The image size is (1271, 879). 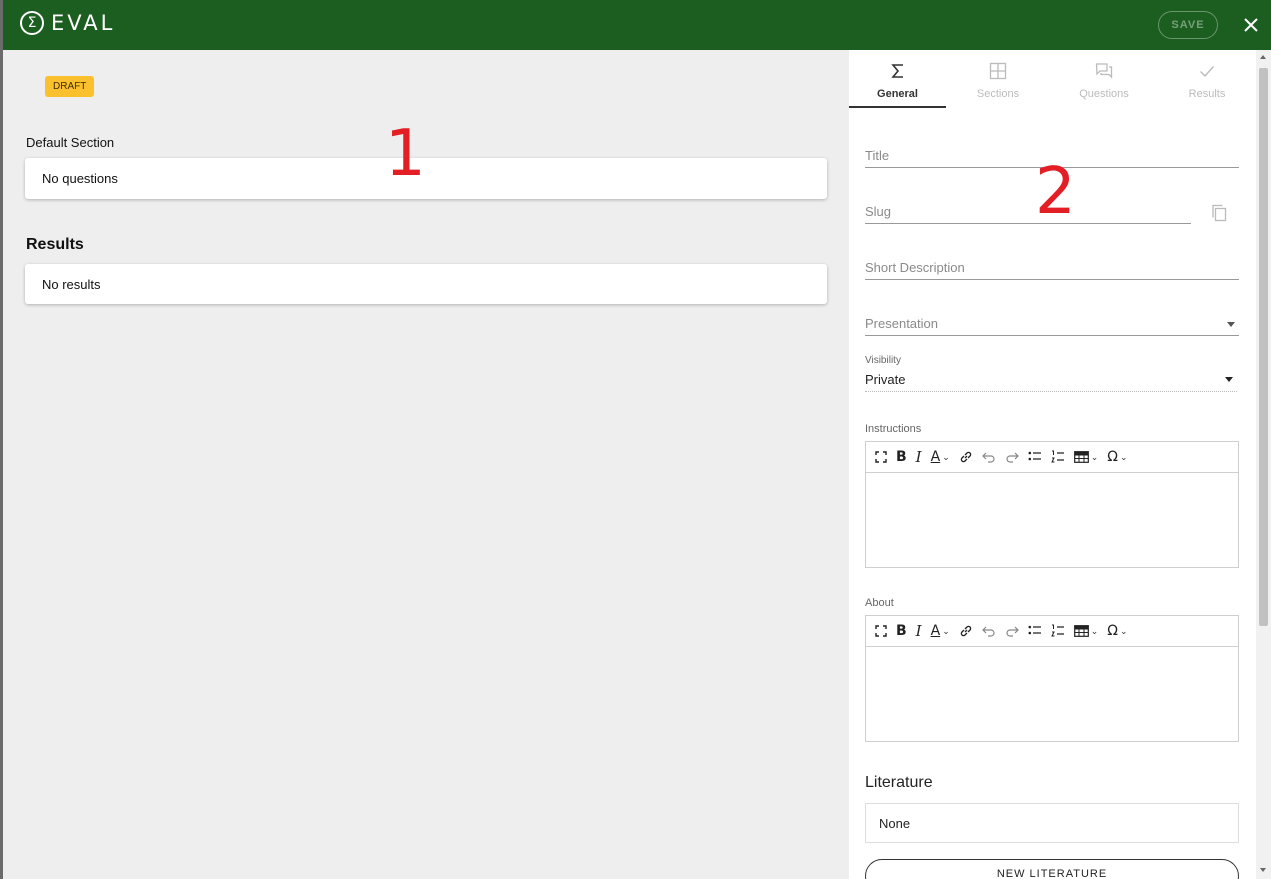 What do you see at coordinates (1263, 870) in the screenshot?
I see `scroll-down-icon` at bounding box center [1263, 870].